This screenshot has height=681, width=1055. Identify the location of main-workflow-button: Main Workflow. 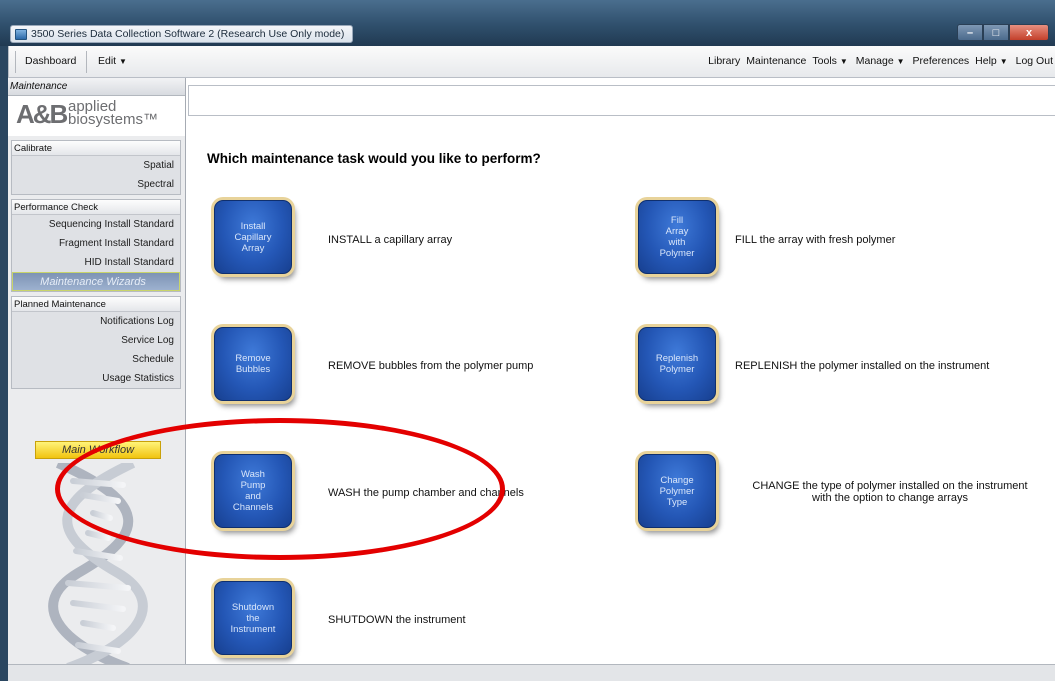
(98, 450).